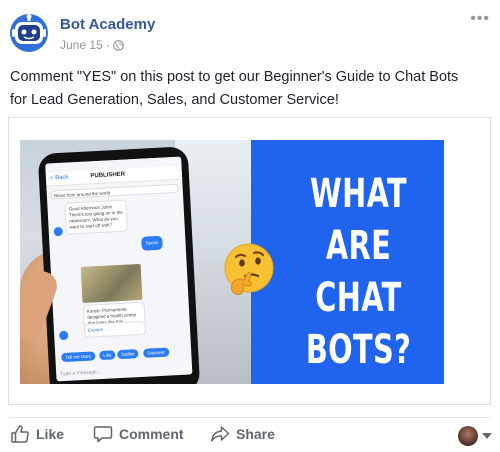 This screenshot has height=452, width=500. I want to click on explore-link: Explore, so click(115, 329).